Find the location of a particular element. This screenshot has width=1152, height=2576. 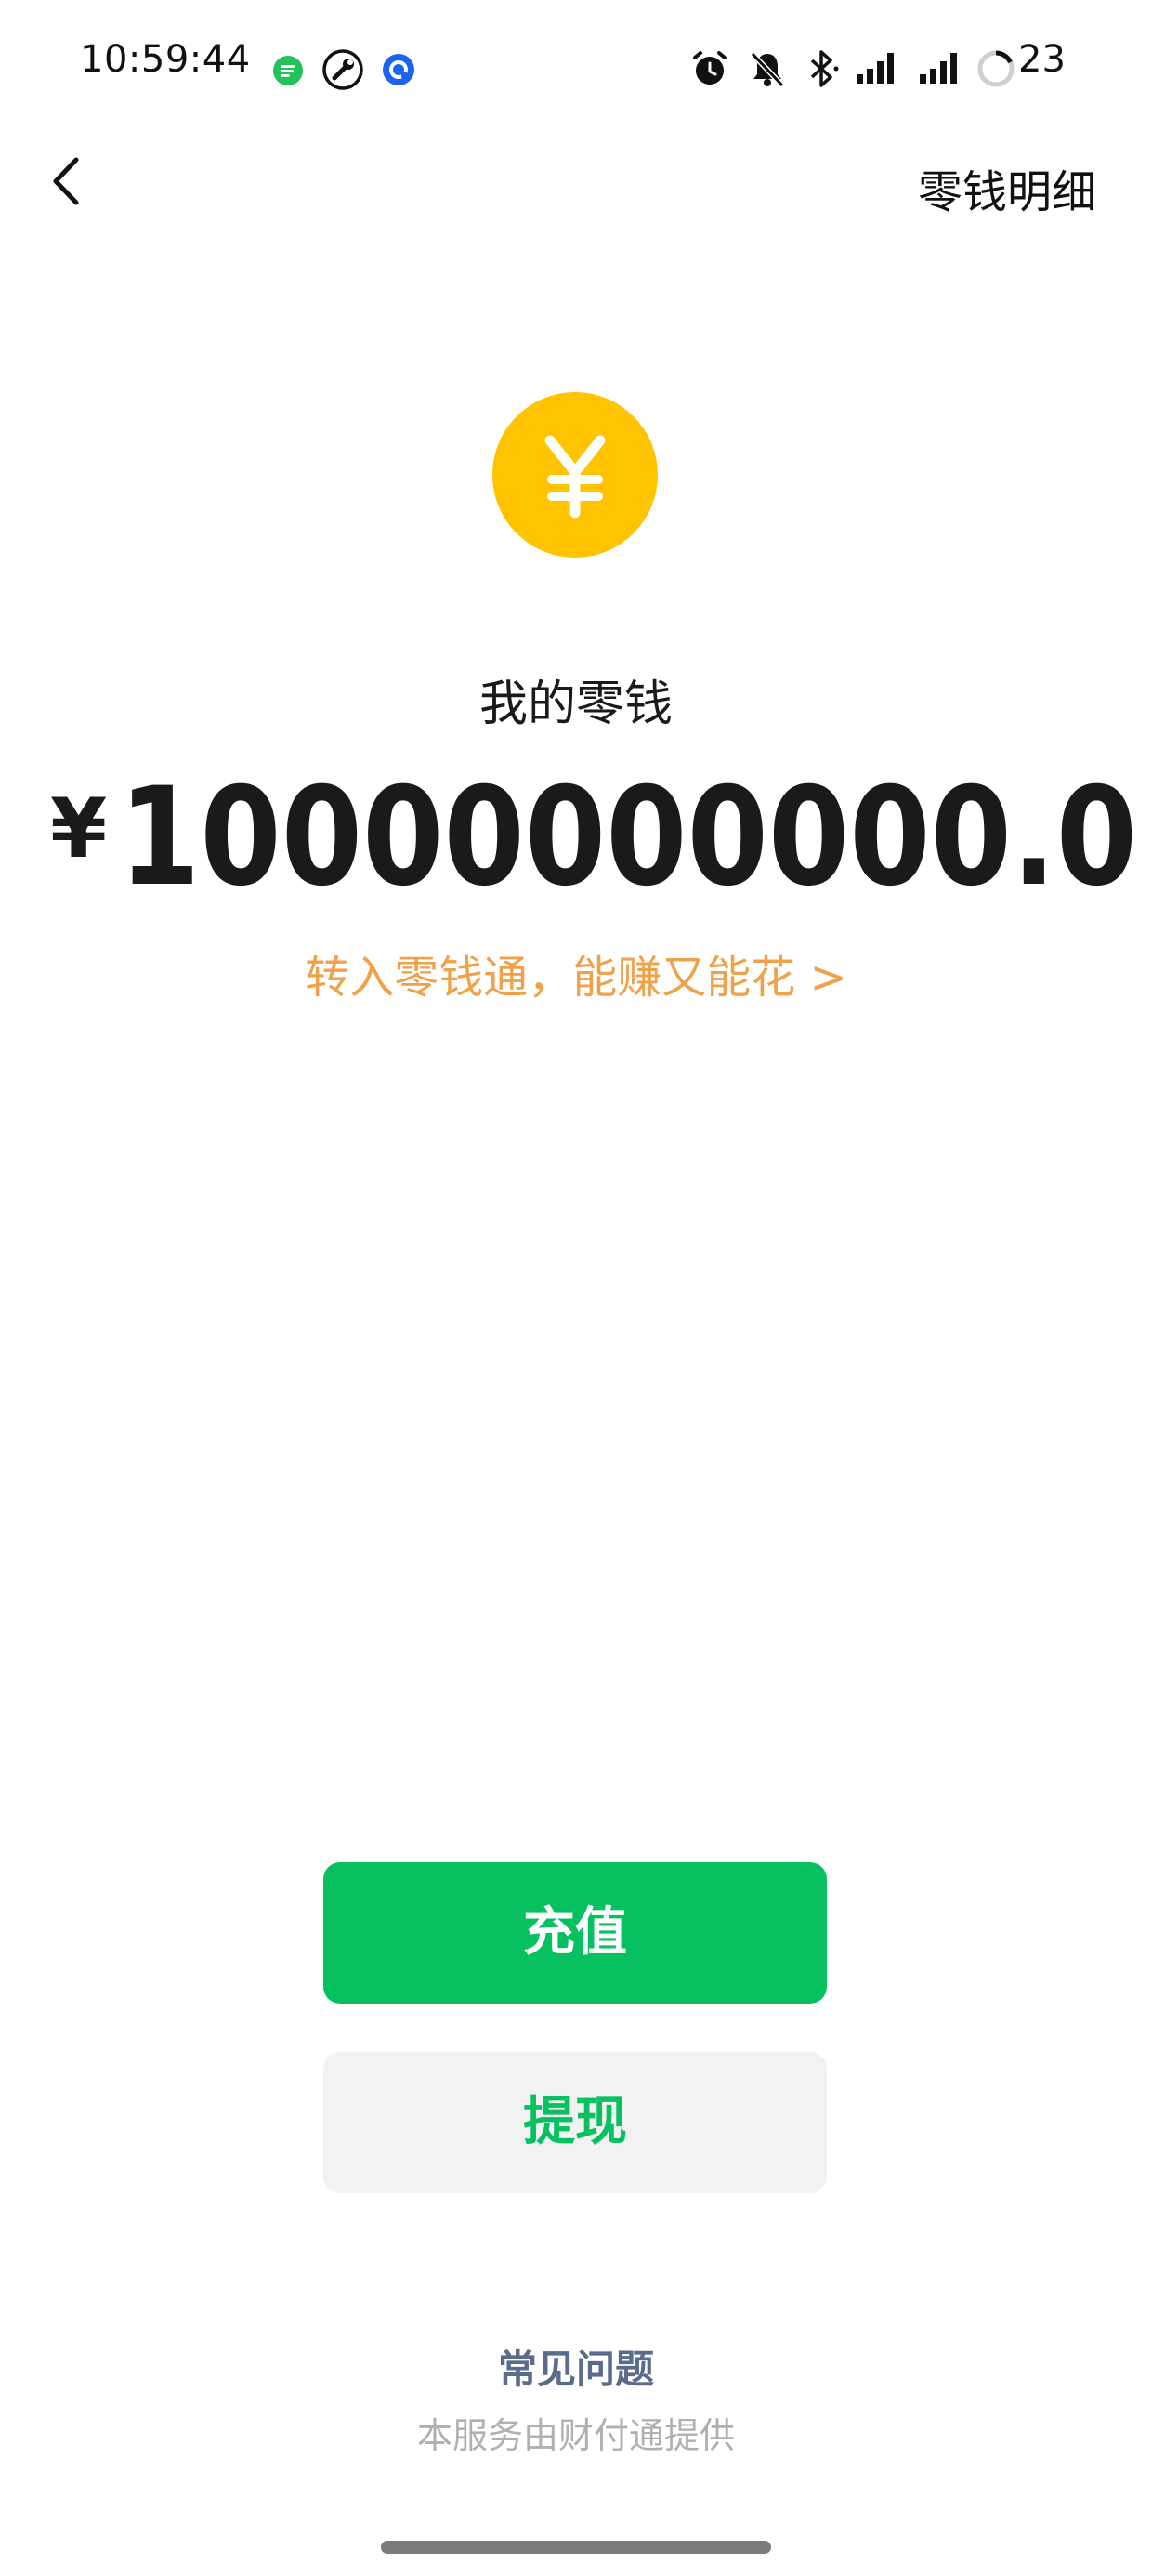

alarm-icon is located at coordinates (709, 70).